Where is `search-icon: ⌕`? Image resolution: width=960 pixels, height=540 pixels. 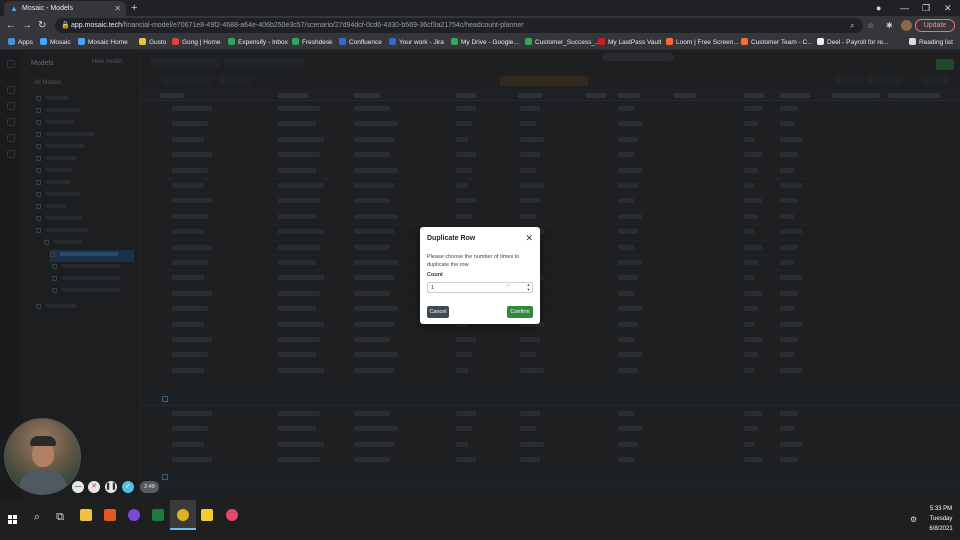 search-icon: ⌕ is located at coordinates (852, 25).